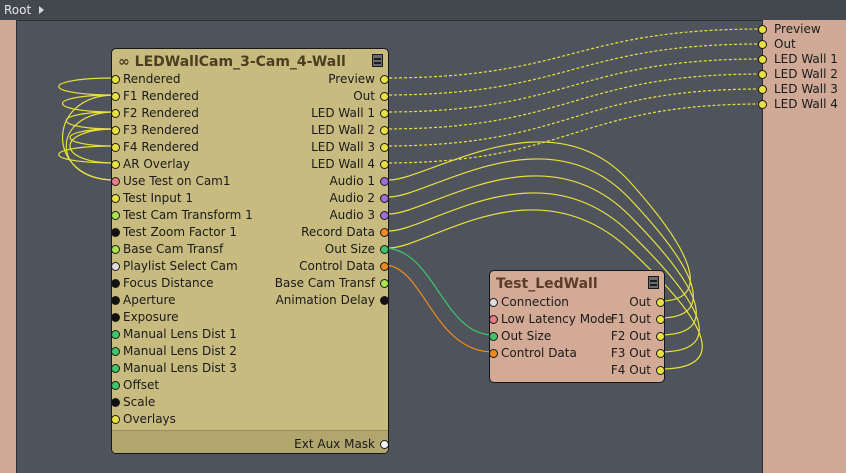 This screenshot has width=846, height=473. I want to click on input-port-control-data, so click(494, 353).